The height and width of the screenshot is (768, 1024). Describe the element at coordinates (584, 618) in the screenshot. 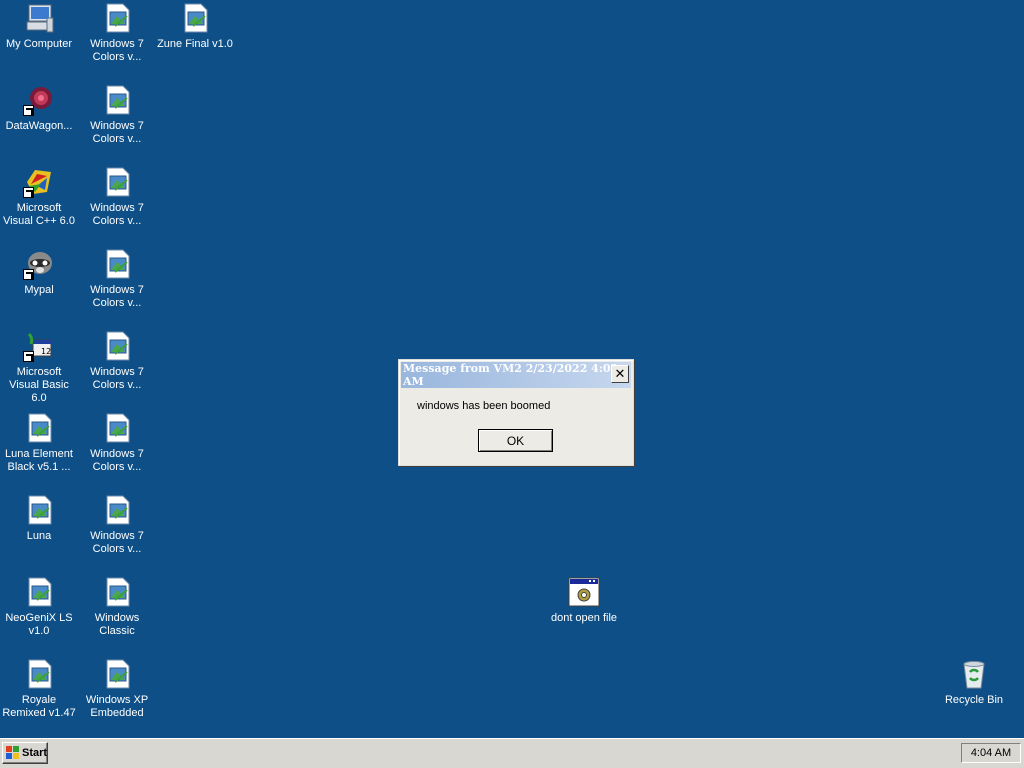

I see `desktop-icon-label: dont open file` at that location.